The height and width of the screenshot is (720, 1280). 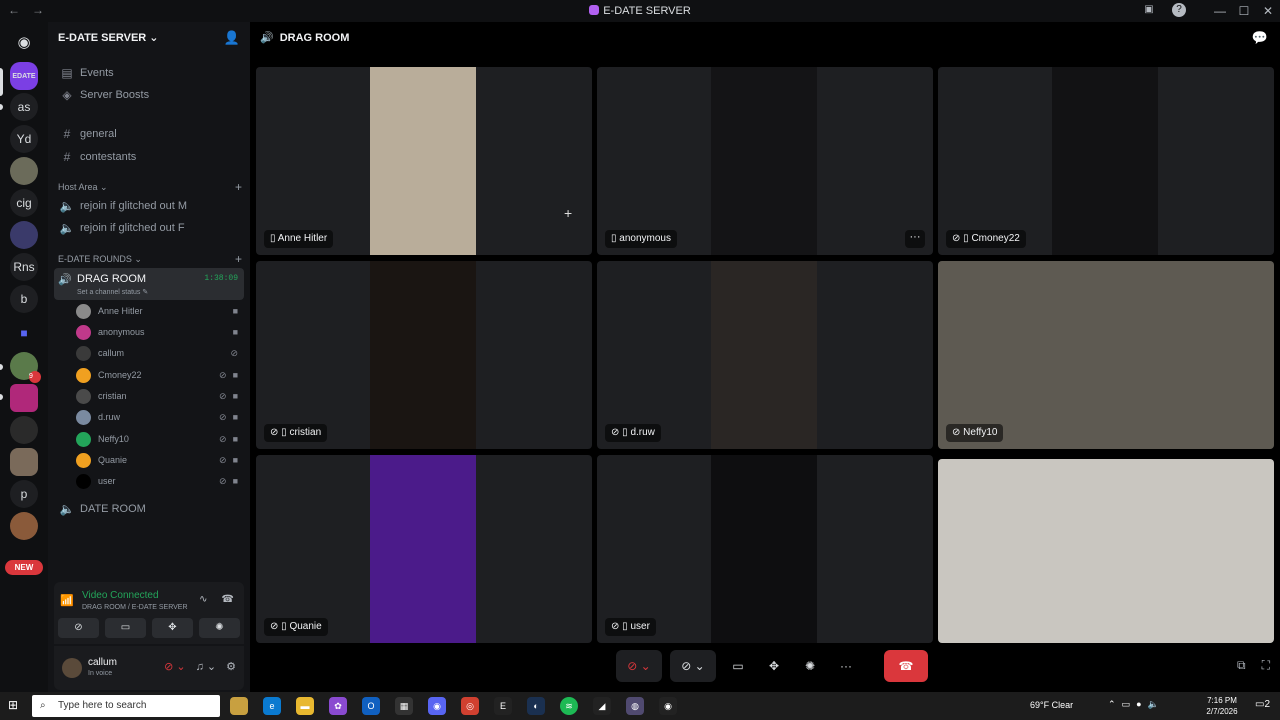 I want to click on more-icon: ···, so click(x=846, y=666).